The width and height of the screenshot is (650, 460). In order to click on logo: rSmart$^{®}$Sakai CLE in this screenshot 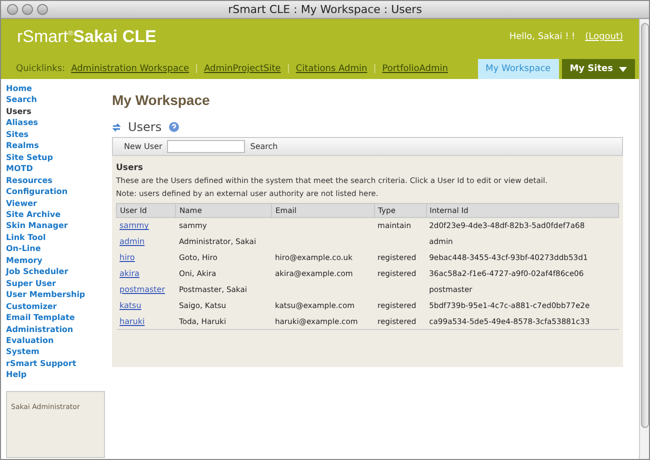, I will do `click(86, 37)`.